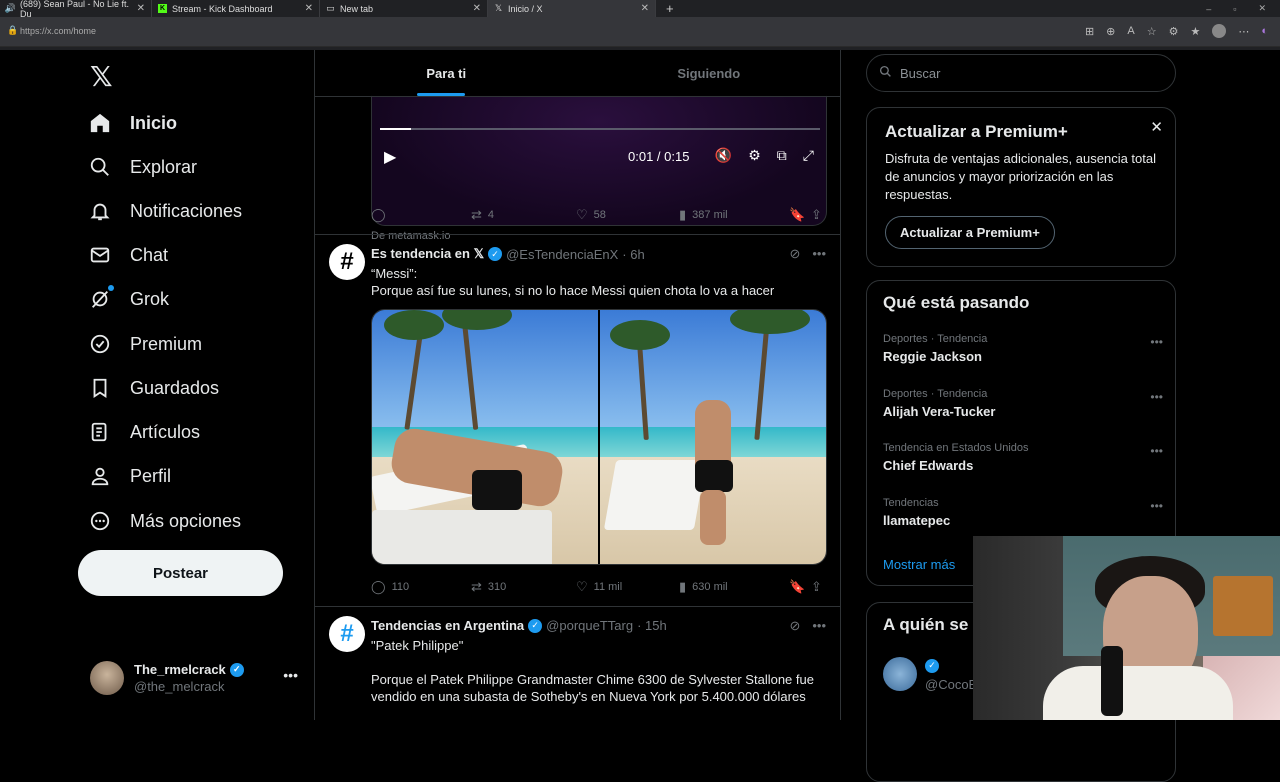 Image resolution: width=1280 pixels, height=782 pixels. What do you see at coordinates (129, 476) in the screenshot?
I see `nav-item-profile: Perfil` at bounding box center [129, 476].